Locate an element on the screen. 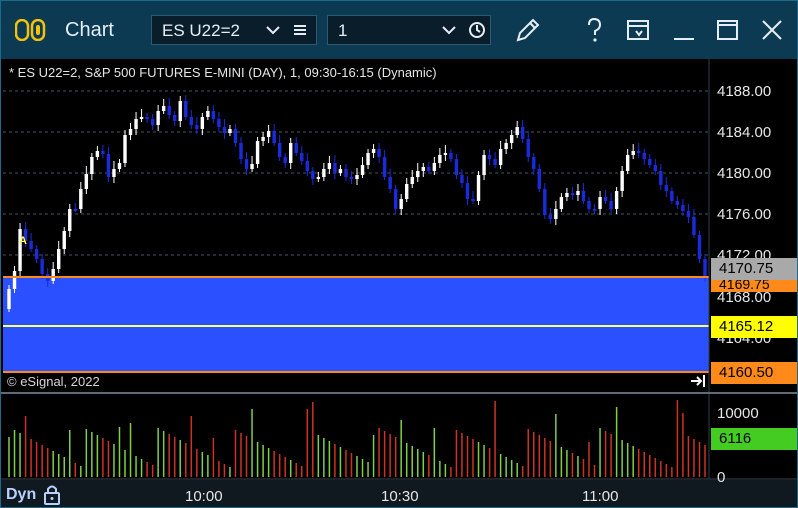 This screenshot has width=798, height=508. print-icon is located at coordinates (638, 30).